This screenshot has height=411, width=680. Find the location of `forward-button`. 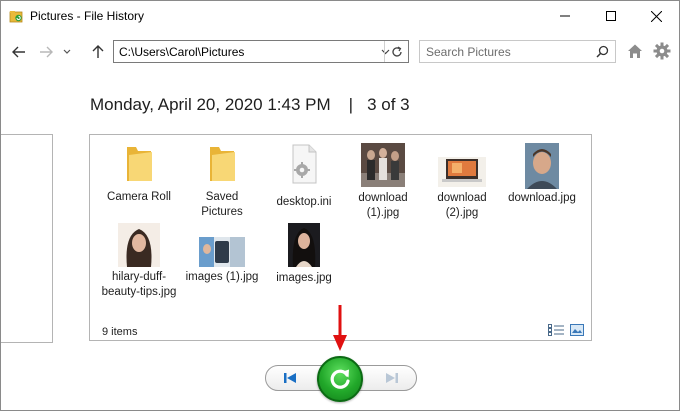

forward-button is located at coordinates (46, 52).